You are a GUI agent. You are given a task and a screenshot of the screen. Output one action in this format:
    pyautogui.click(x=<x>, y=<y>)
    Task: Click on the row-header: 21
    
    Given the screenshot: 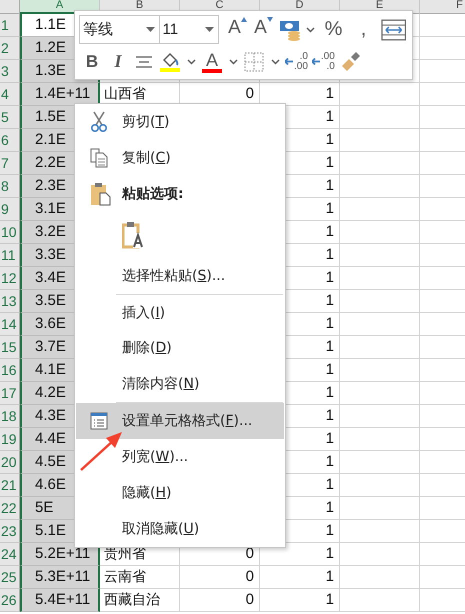 What is the action you would take?
    pyautogui.click(x=10, y=485)
    